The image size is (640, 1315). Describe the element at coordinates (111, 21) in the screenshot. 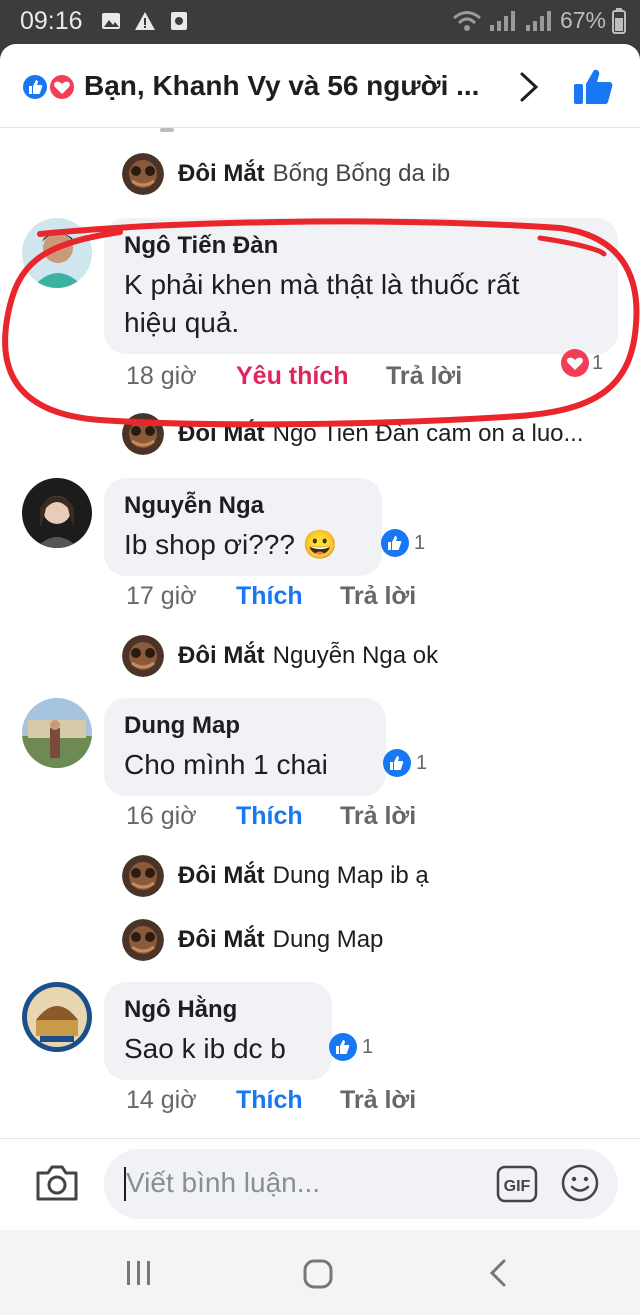

I see `gallery-icon` at that location.